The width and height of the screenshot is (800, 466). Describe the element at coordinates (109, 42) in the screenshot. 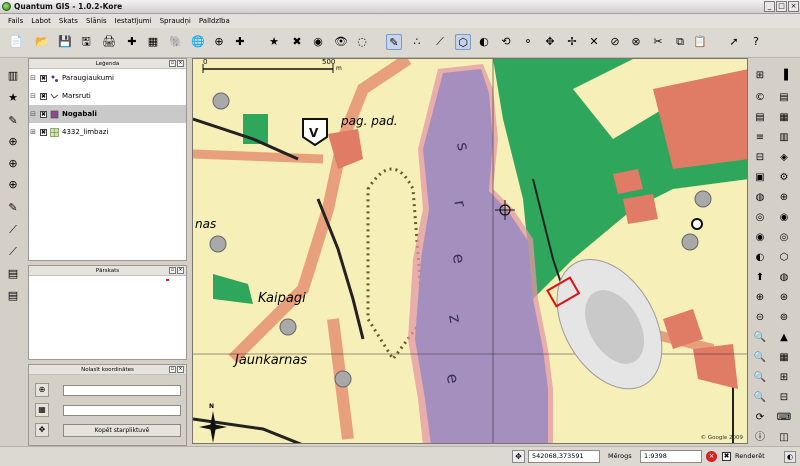

I see `print-icon: 🖨` at that location.